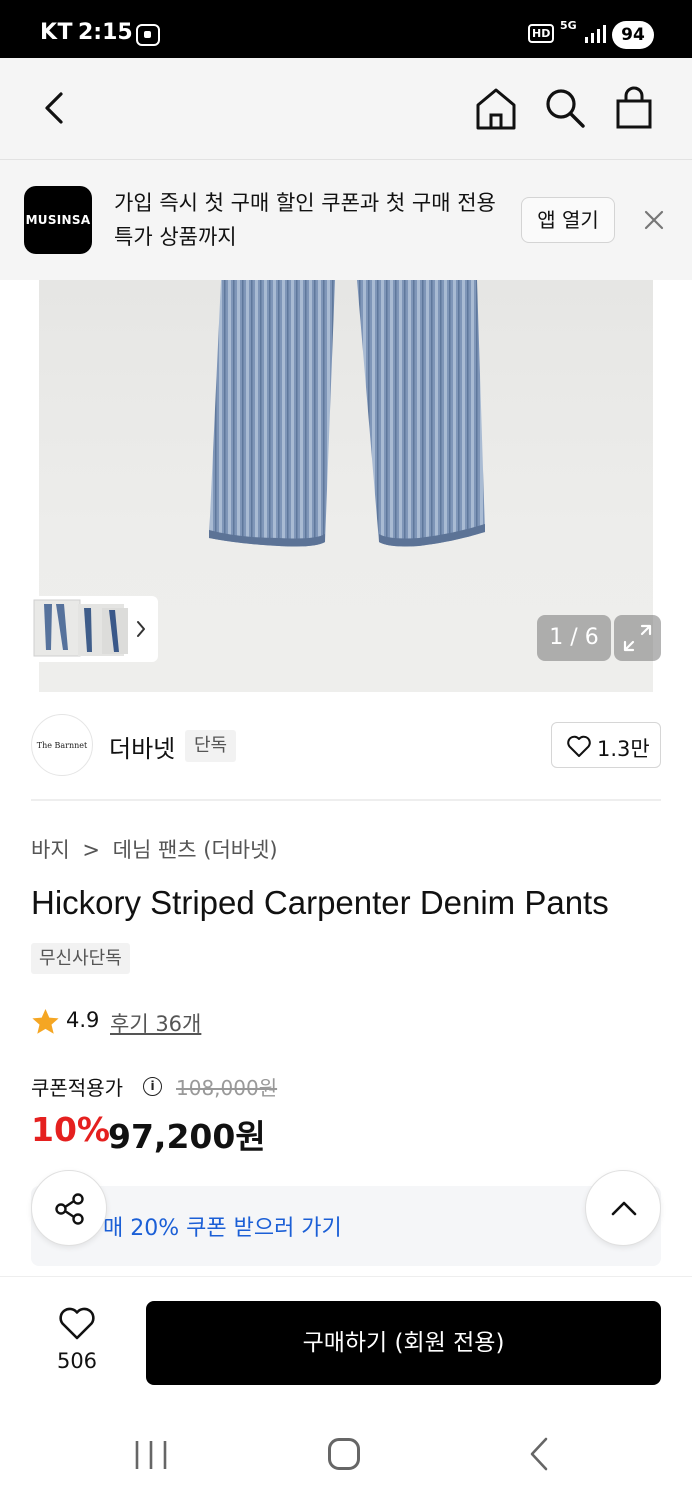 This screenshot has width=692, height=1500. What do you see at coordinates (155, 1023) in the screenshot?
I see `review-count-link: 후기 36개` at bounding box center [155, 1023].